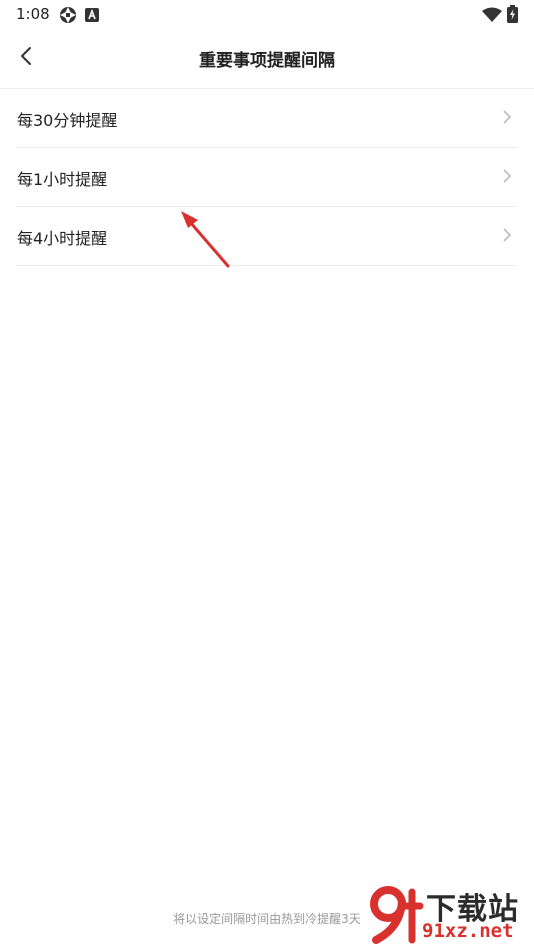 The height and width of the screenshot is (950, 534). Describe the element at coordinates (62, 179) in the screenshot. I see `list-item-label: 每1小时提醒` at that location.